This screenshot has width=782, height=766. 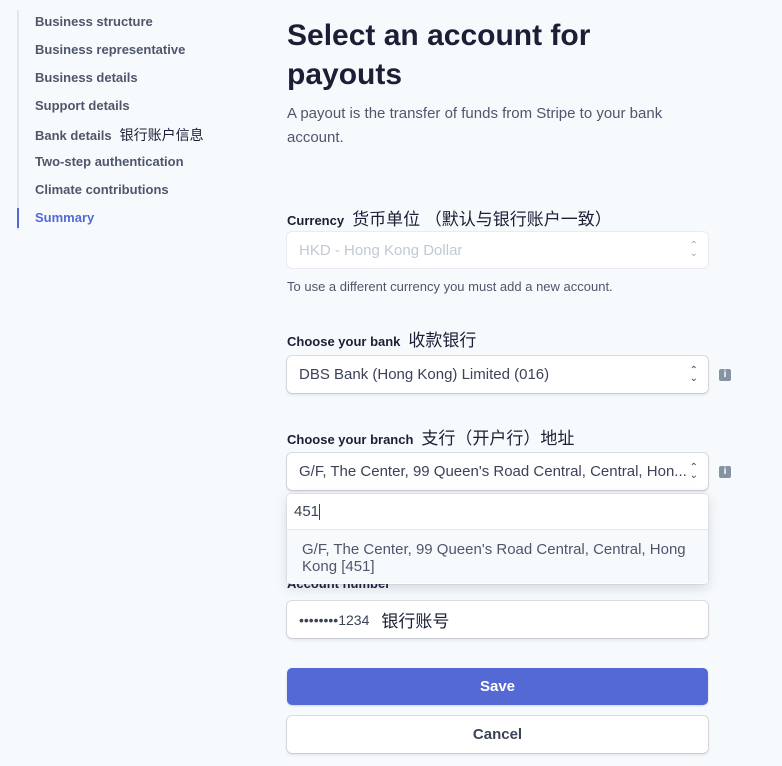 I want to click on sidebar-item-climate-contributions: Climate contributions, so click(x=102, y=189).